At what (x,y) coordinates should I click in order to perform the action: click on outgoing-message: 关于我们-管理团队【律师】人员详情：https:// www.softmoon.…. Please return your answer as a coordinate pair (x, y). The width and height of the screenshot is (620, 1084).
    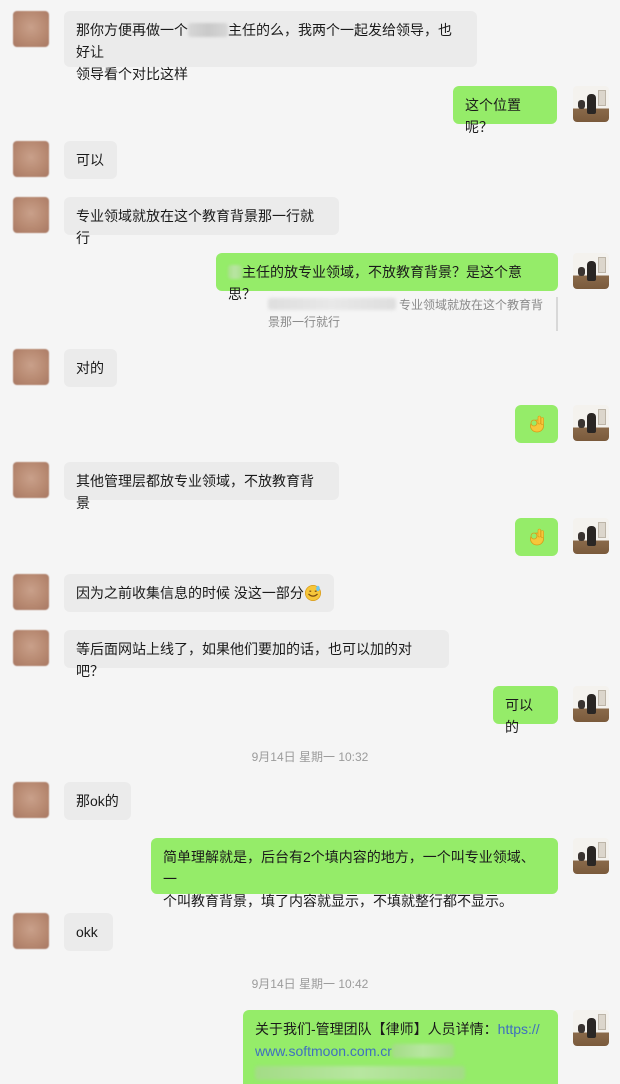
    Looking at the image, I should click on (400, 1047).